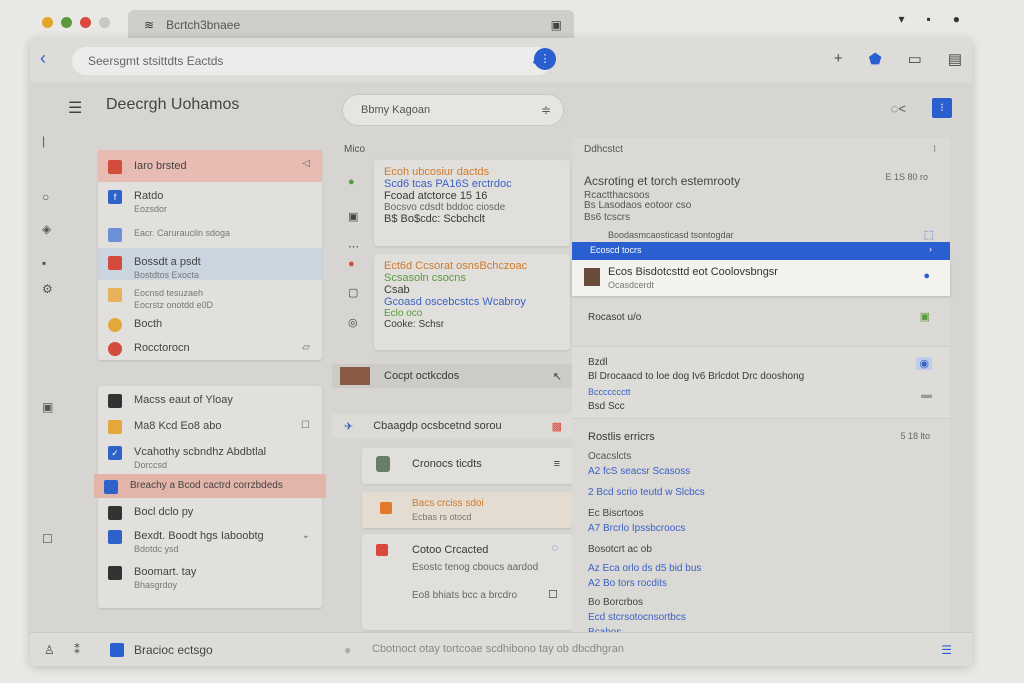  What do you see at coordinates (306, 535) in the screenshot?
I see `chevron-down-icon: ⌄` at bounding box center [306, 535].